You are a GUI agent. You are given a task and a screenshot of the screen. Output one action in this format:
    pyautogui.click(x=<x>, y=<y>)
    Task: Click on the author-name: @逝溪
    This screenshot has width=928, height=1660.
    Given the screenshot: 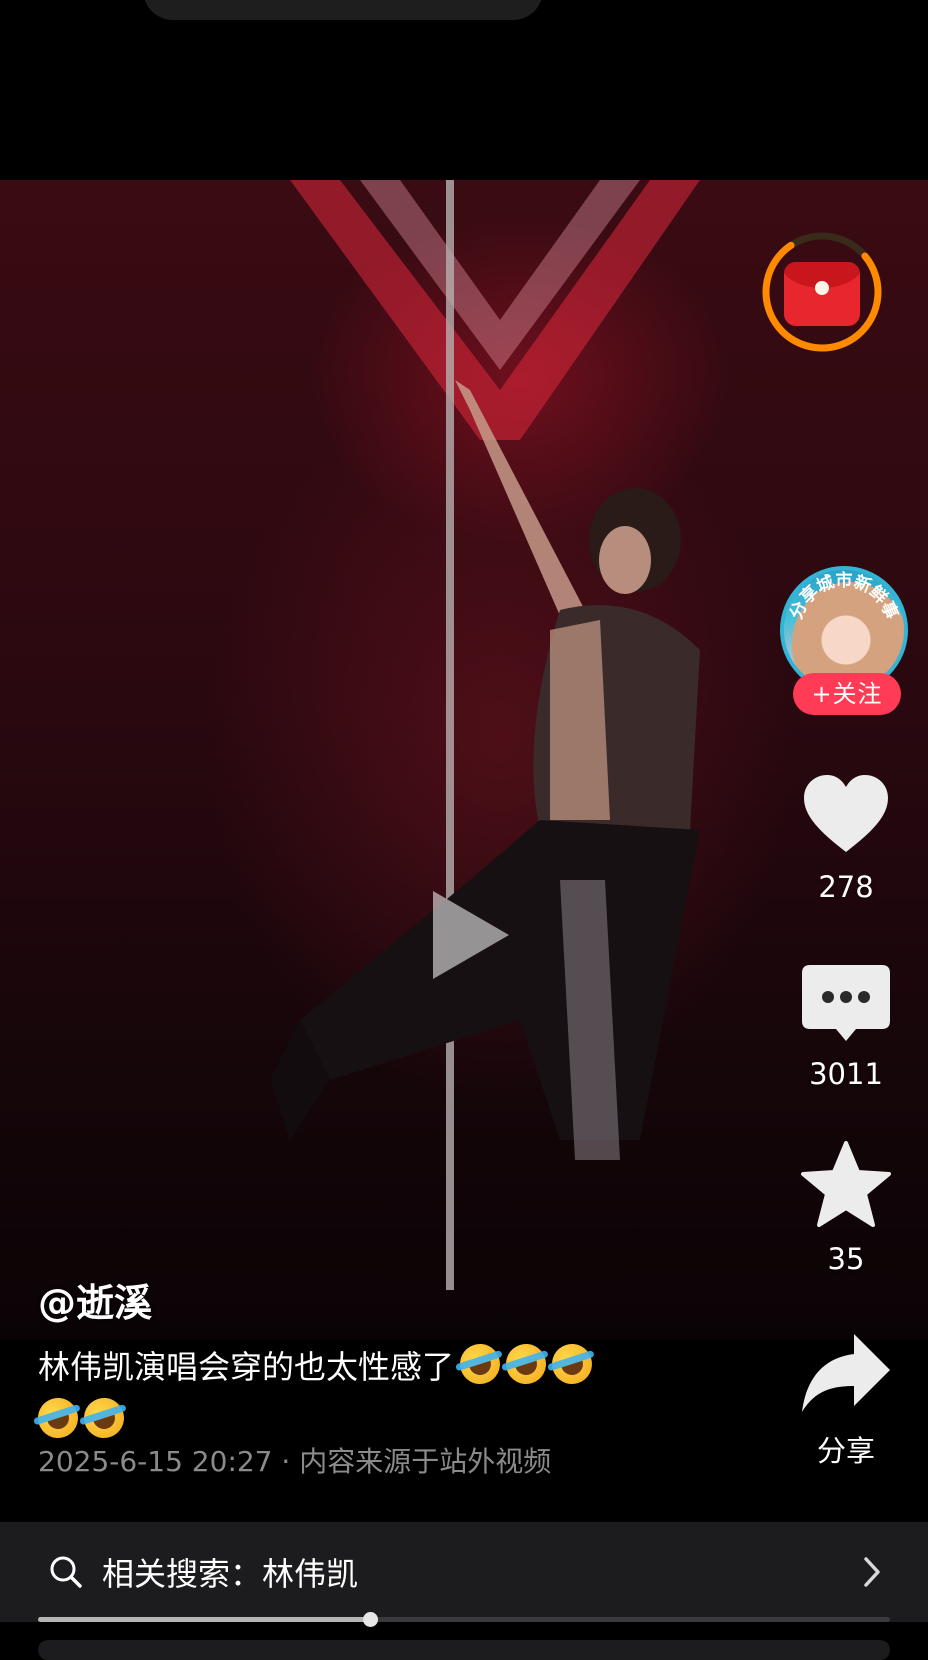 What is the action you would take?
    pyautogui.click(x=95, y=1299)
    